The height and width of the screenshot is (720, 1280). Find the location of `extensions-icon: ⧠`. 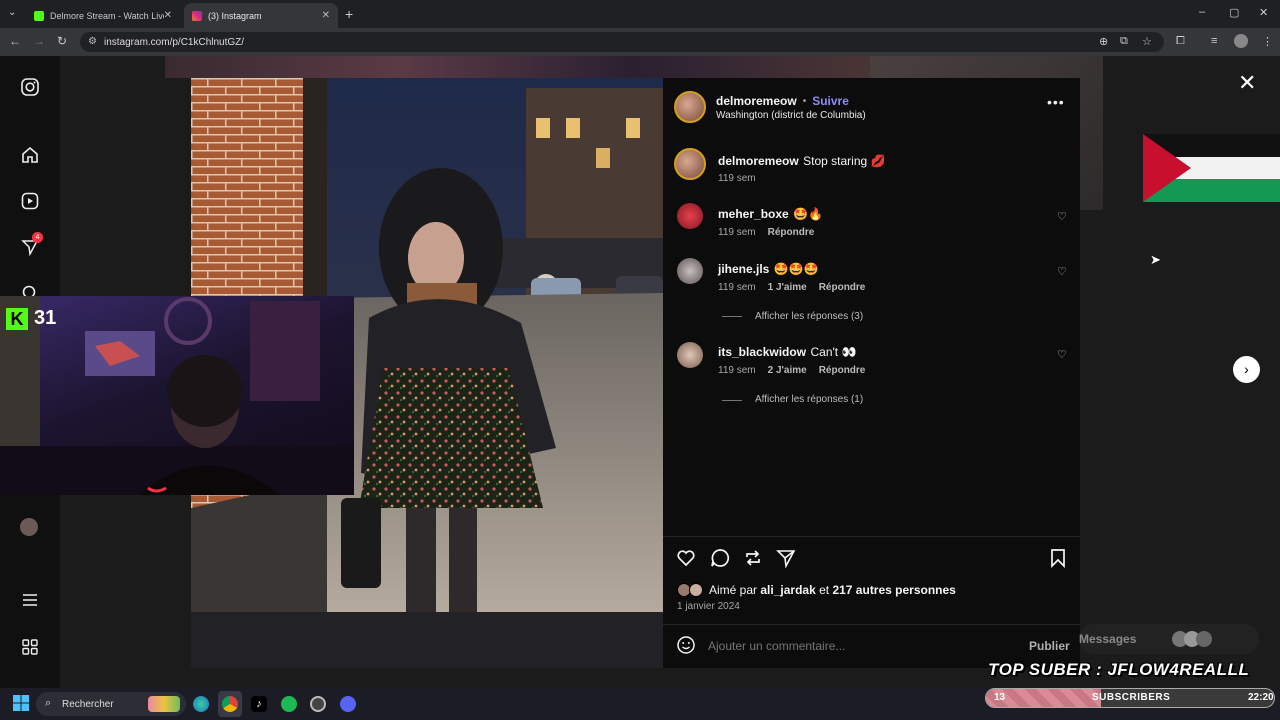

extensions-icon: ⧠ is located at coordinates (1180, 41).